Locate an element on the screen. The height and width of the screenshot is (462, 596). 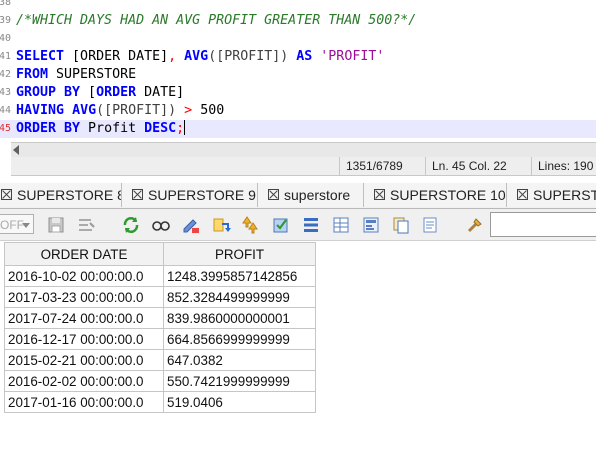
code-token: Profit is located at coordinates (112, 128).